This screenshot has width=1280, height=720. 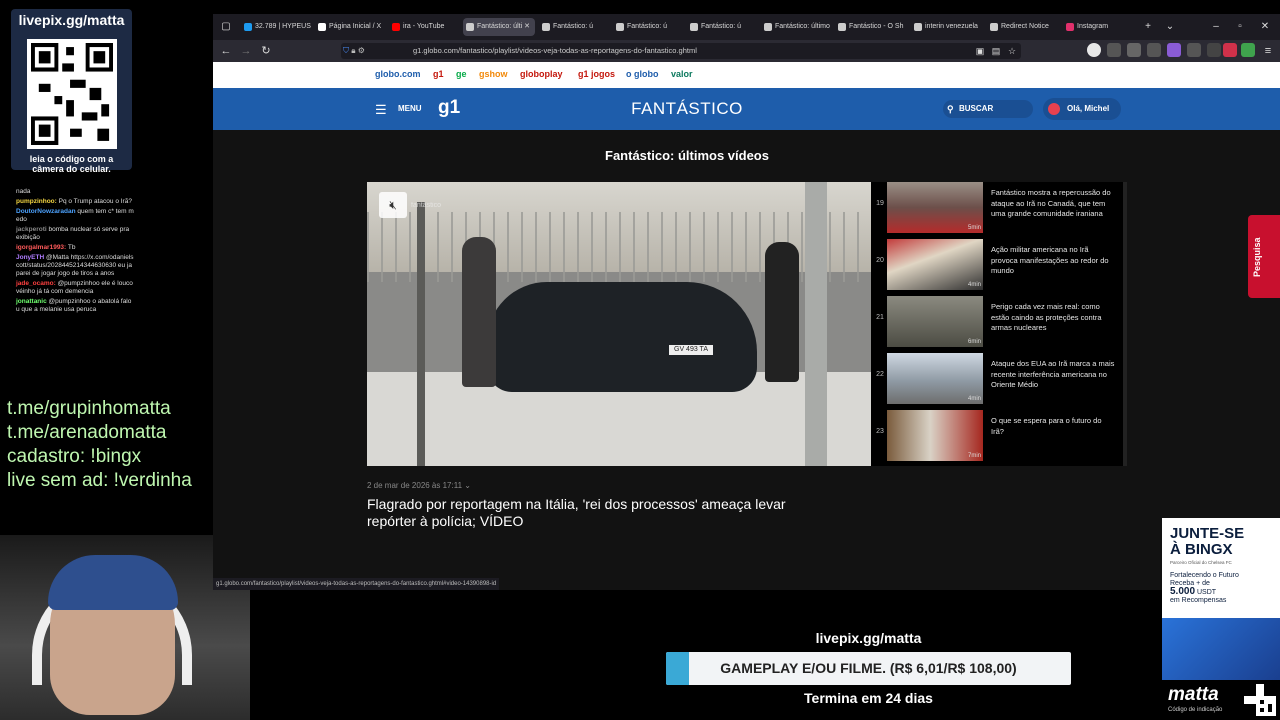 What do you see at coordinates (361, 50) in the screenshot?
I see `permissions-icon: ⚙` at bounding box center [361, 50].